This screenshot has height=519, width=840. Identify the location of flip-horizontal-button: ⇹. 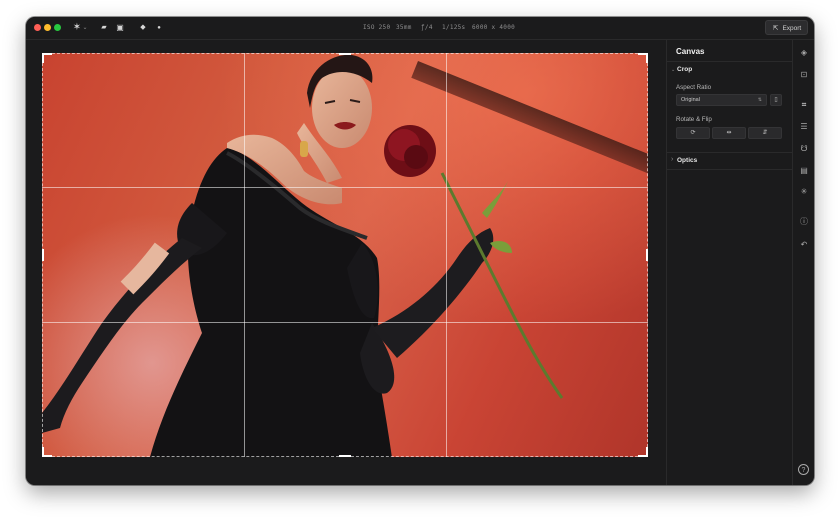
(729, 133).